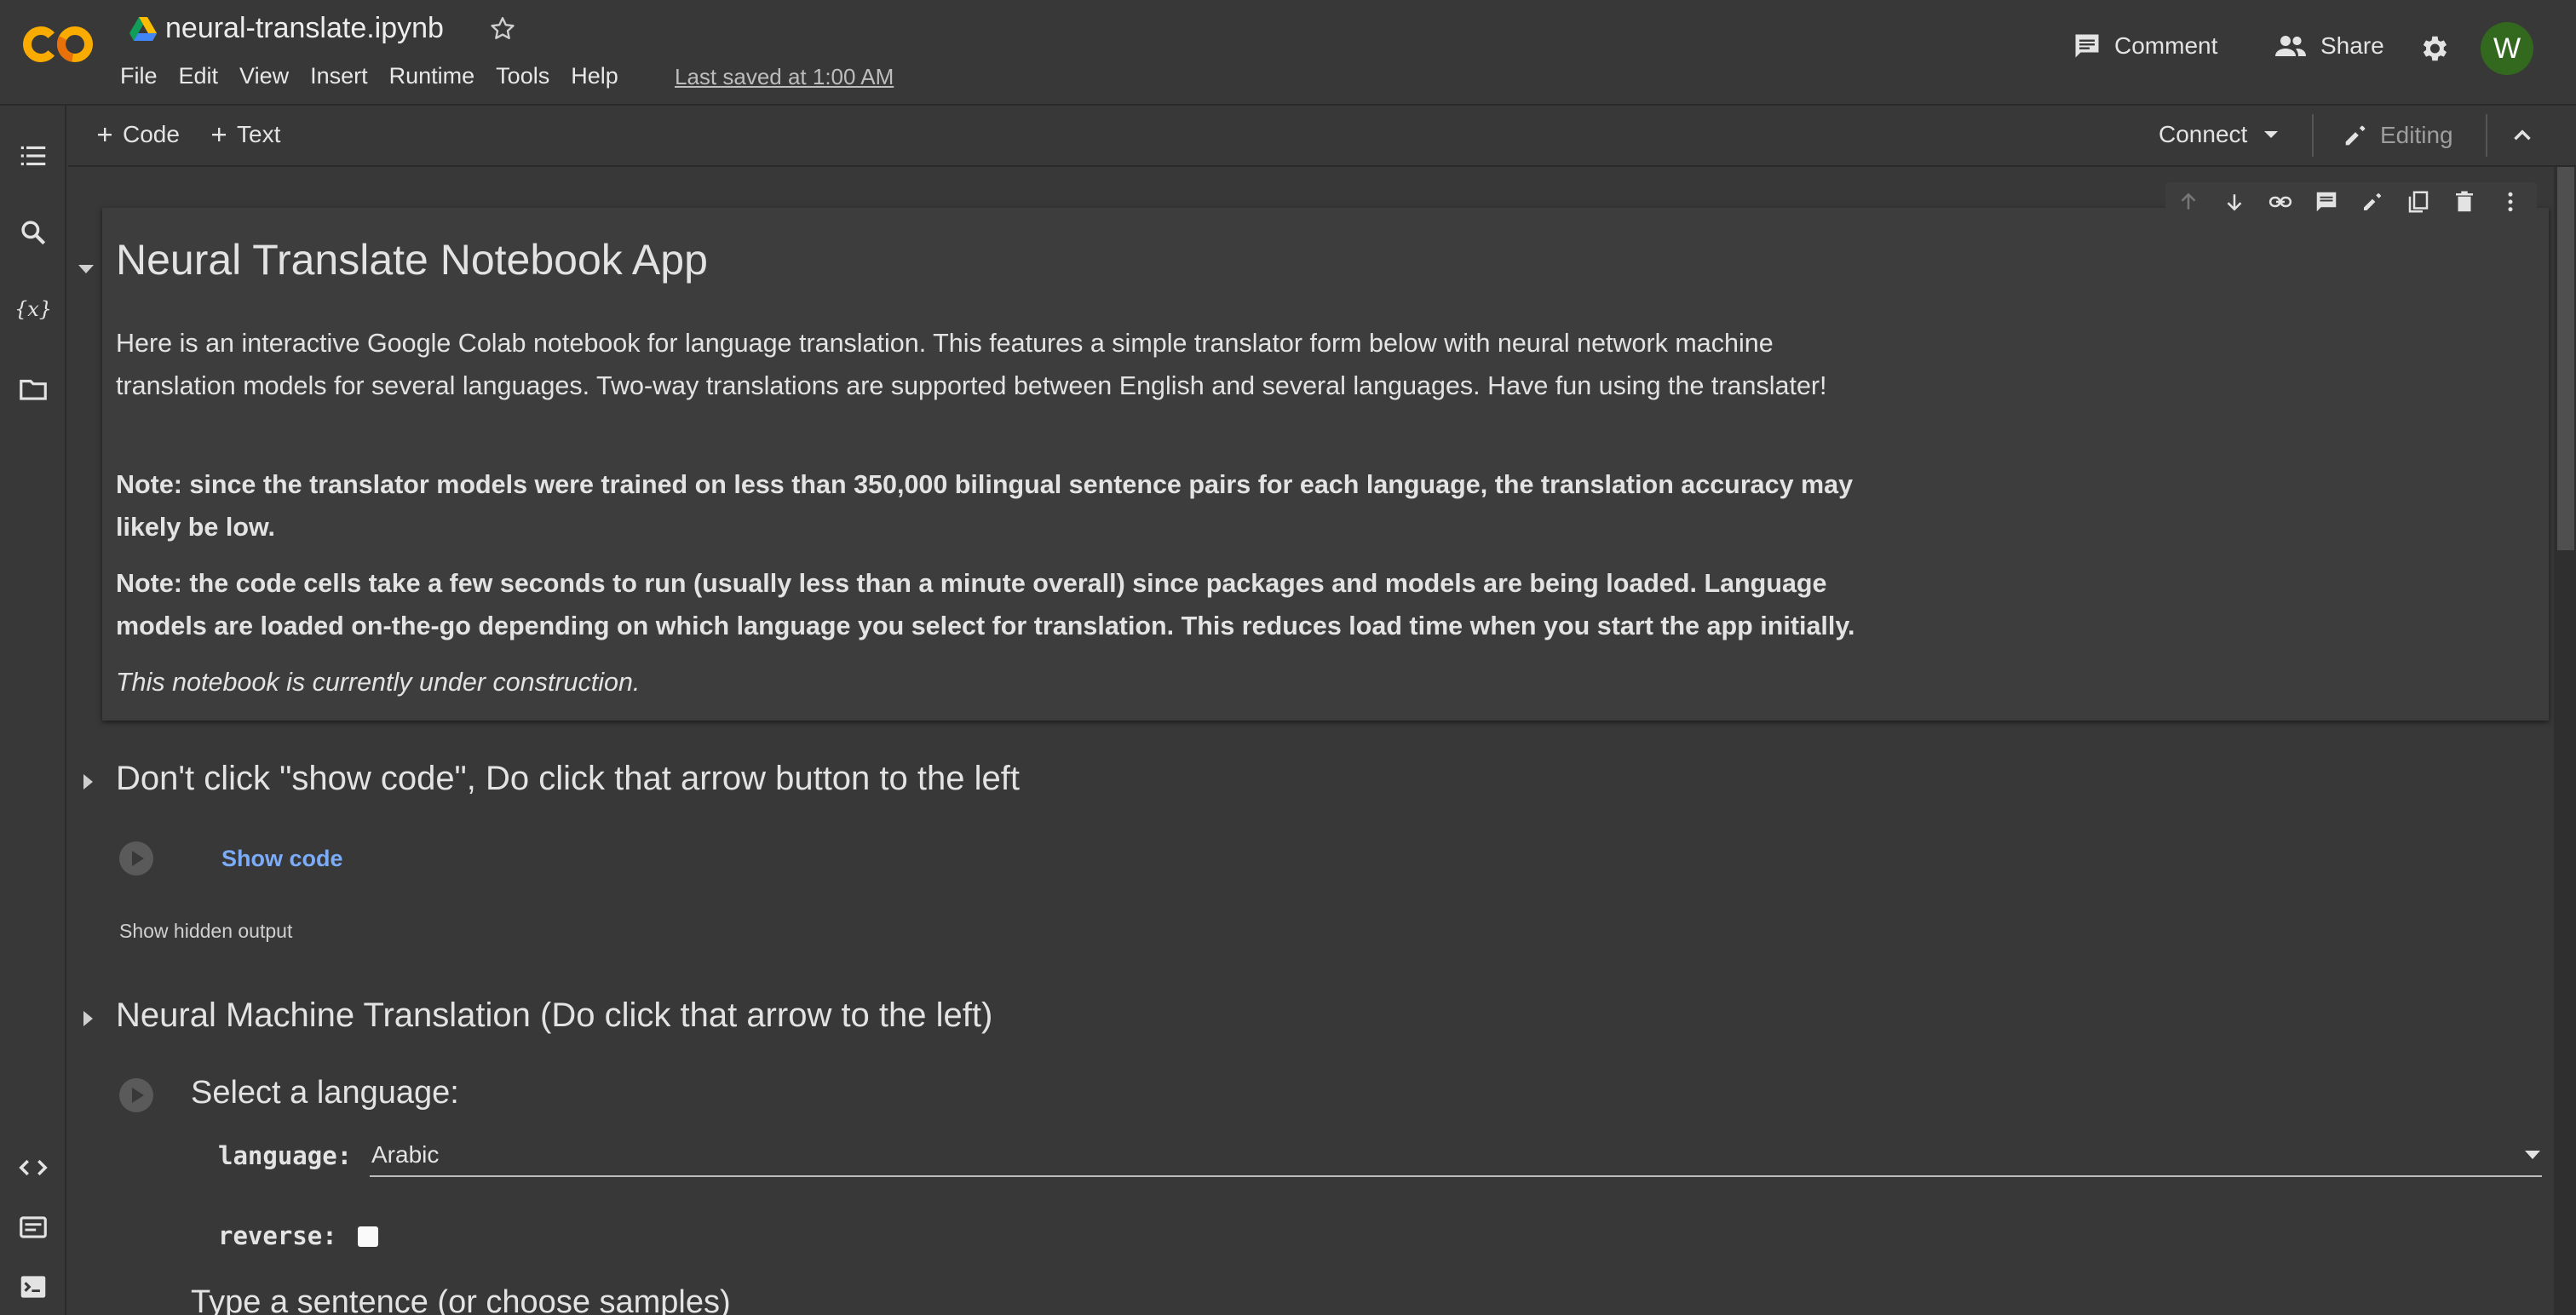 The height and width of the screenshot is (1315, 2576). What do you see at coordinates (325, 1093) in the screenshot?
I see `form-title: Select a language:` at bounding box center [325, 1093].